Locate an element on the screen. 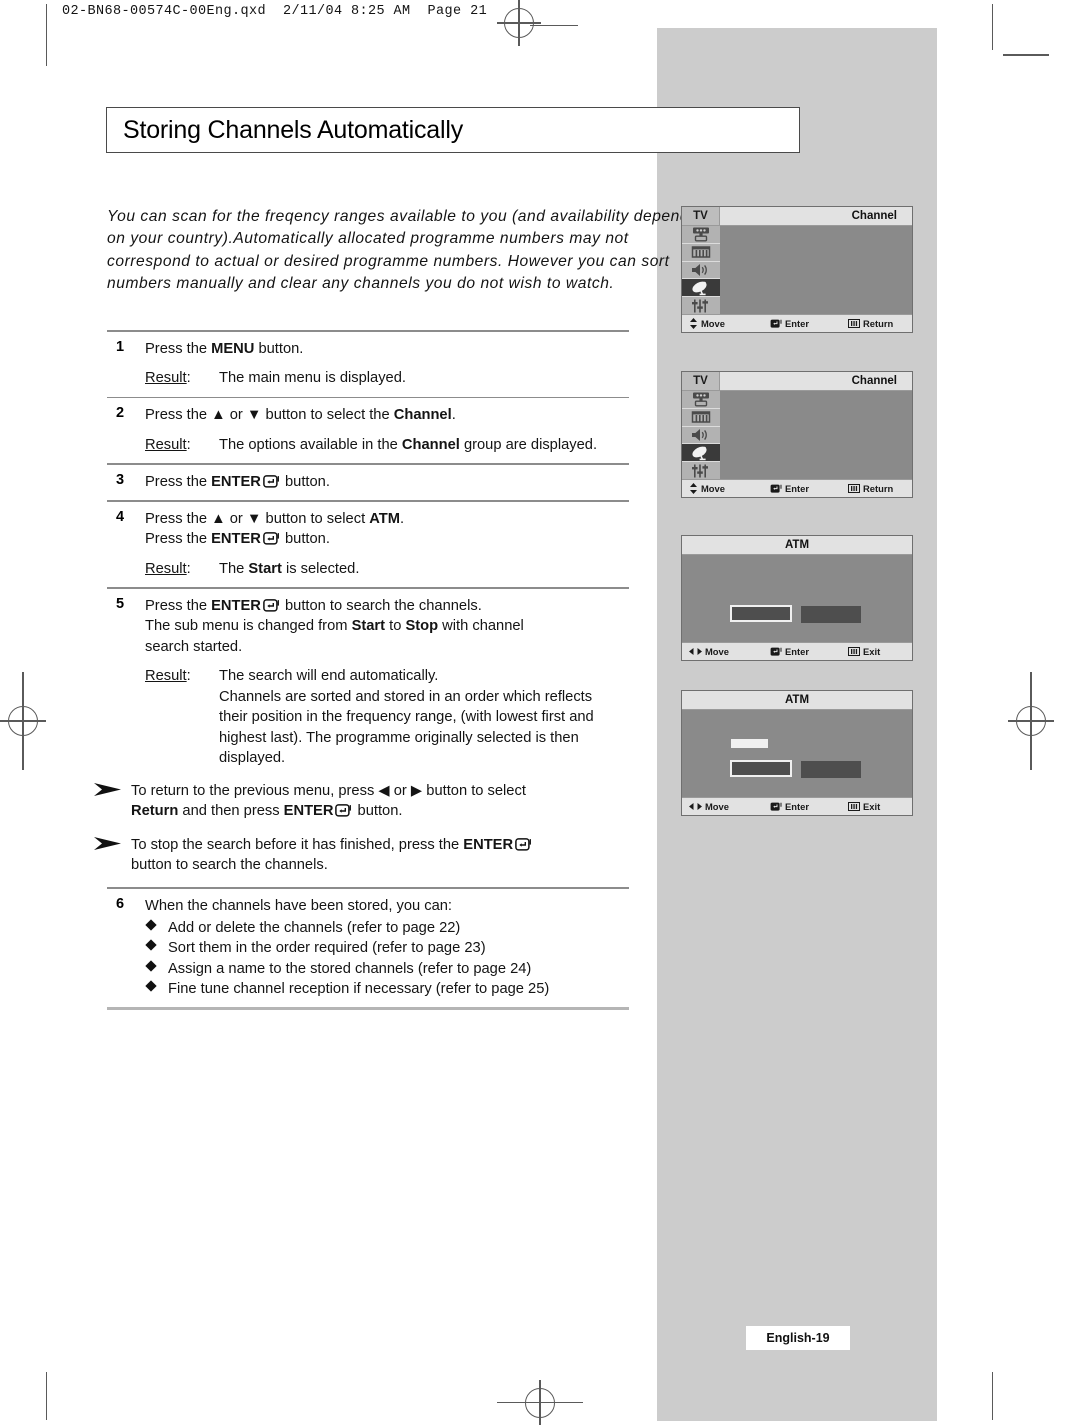 The image size is (1080, 1425). osd-header: ATM is located at coordinates (797, 545).